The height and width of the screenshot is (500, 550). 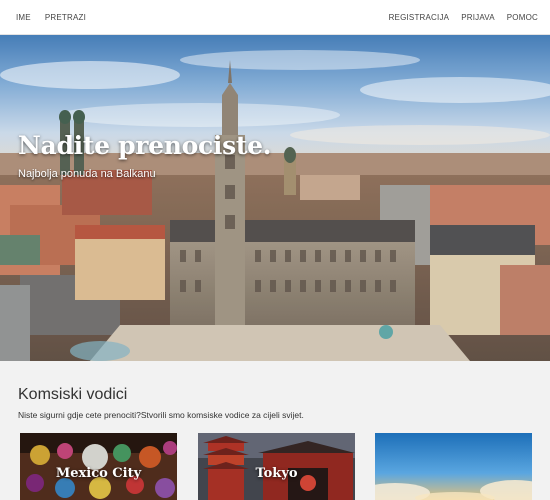 I want to click on guide-card-third, so click(x=453, y=466).